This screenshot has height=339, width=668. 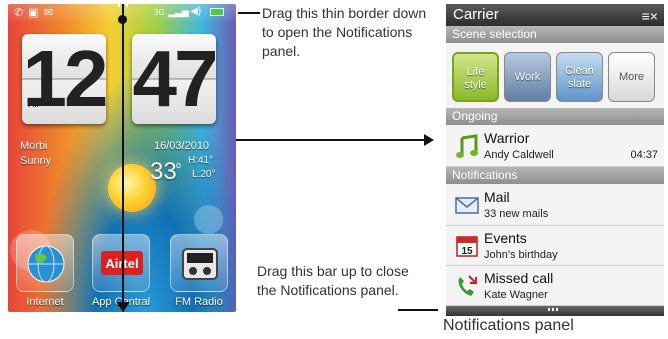 I want to click on missed-call-icon, so click(x=467, y=285).